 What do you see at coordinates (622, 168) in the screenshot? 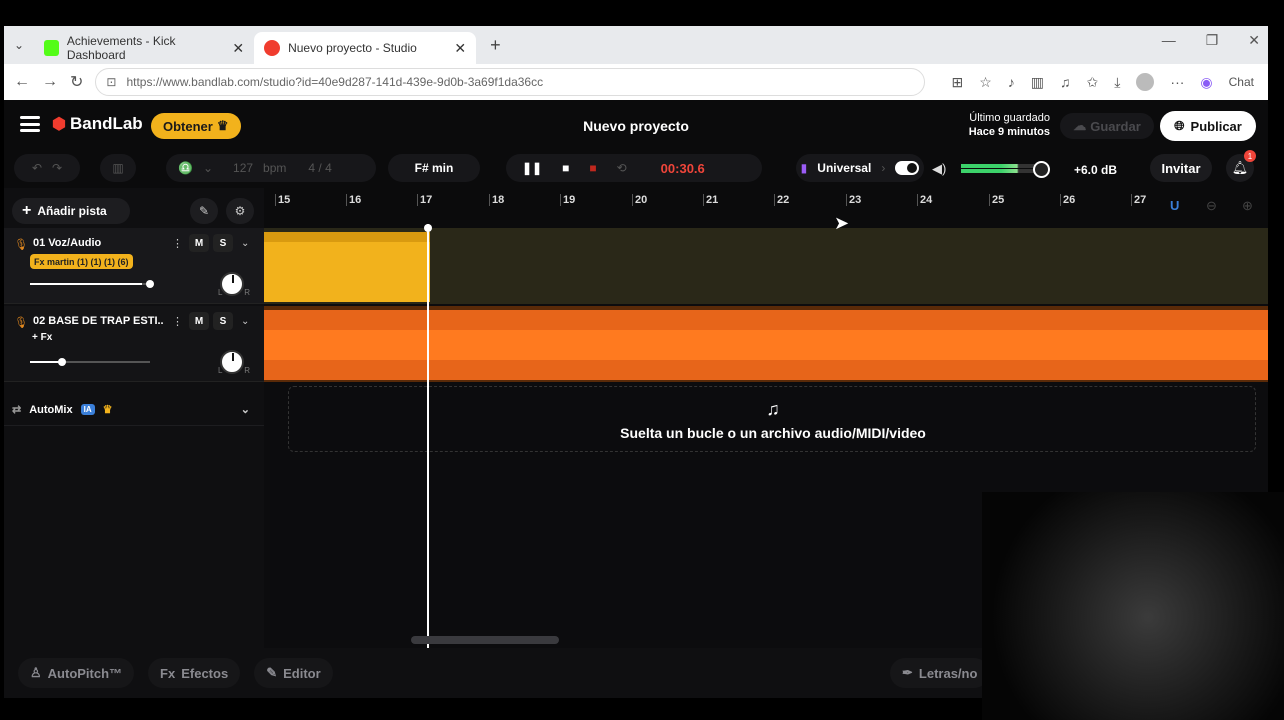
I see `loop-icon: ⟲` at bounding box center [622, 168].